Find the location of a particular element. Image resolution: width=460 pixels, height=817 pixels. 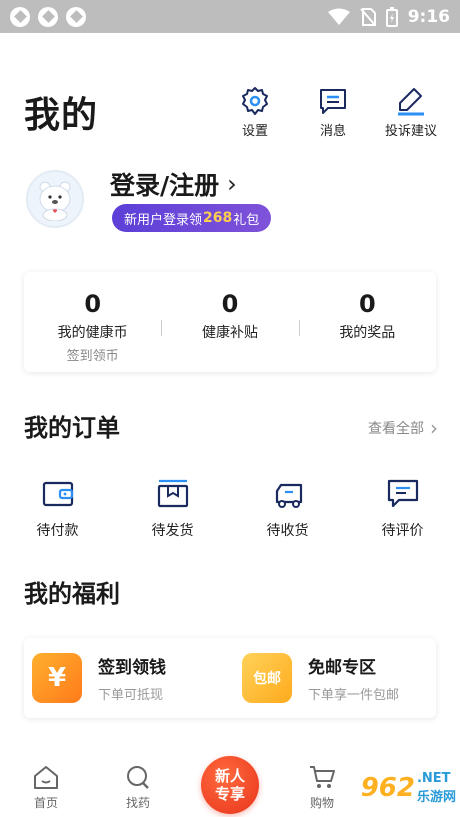

home-icon is located at coordinates (46, 777).